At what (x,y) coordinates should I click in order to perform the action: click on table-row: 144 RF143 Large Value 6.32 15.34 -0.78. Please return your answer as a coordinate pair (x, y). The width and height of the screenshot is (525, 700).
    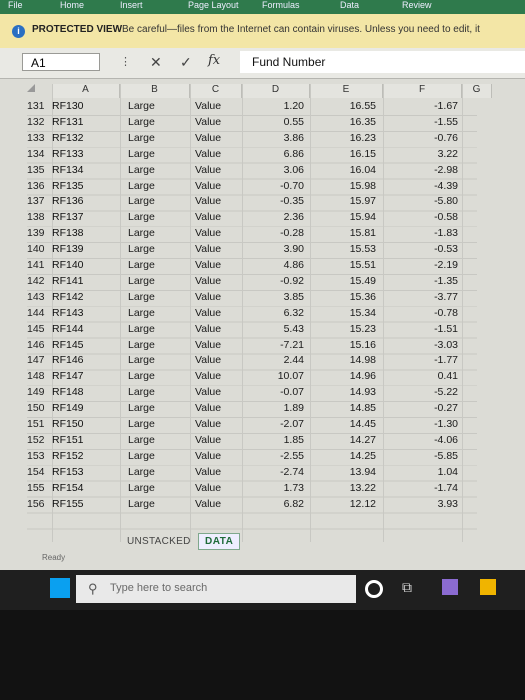
    Looking at the image, I should click on (262, 315).